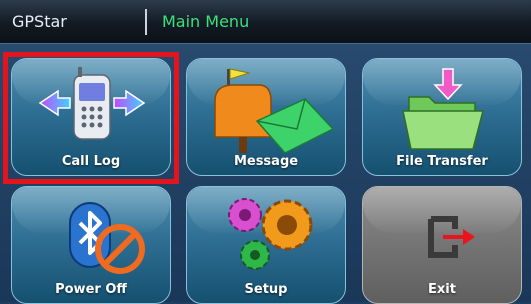 Image resolution: width=531 pixels, height=304 pixels. I want to click on file-transfer-button: File Transfer, so click(442, 117).